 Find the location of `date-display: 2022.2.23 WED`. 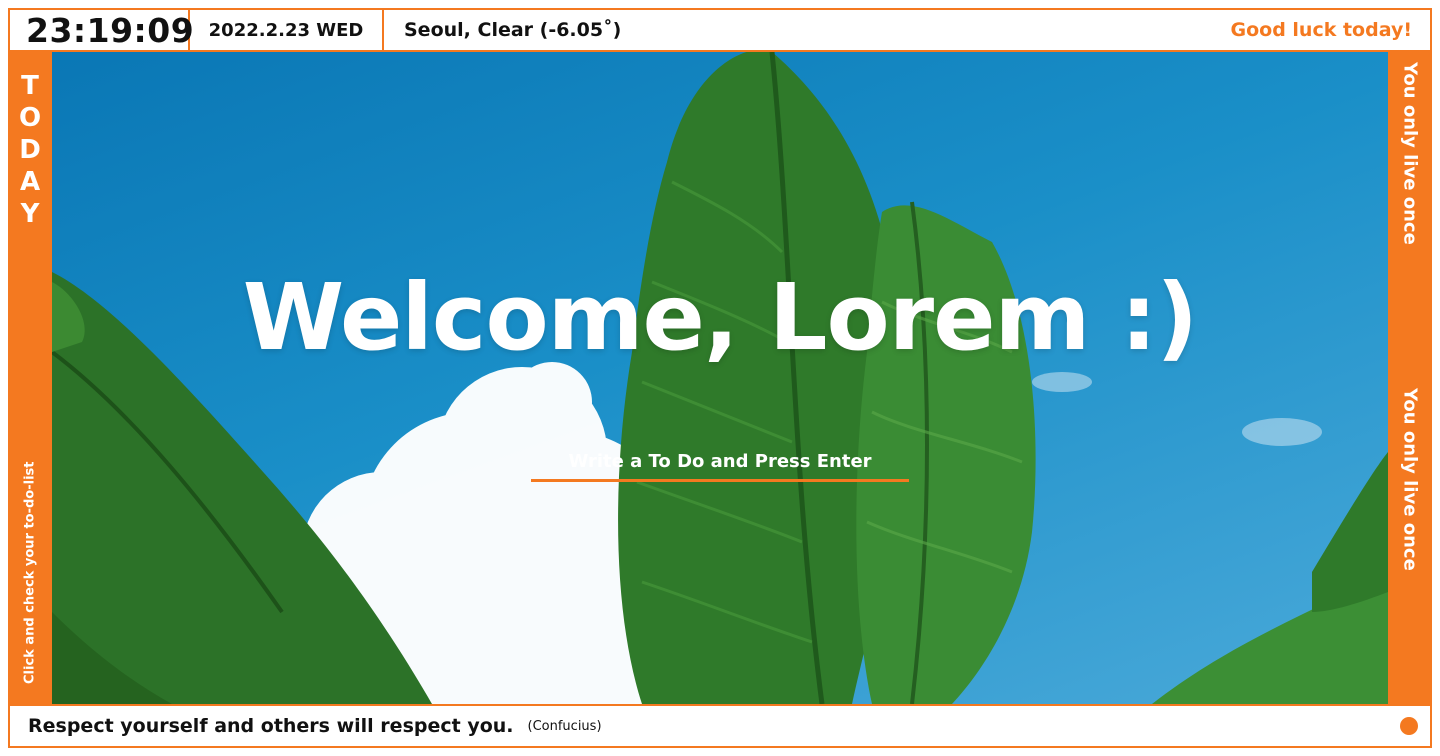

date-display: 2022.2.23 WED is located at coordinates (287, 30).